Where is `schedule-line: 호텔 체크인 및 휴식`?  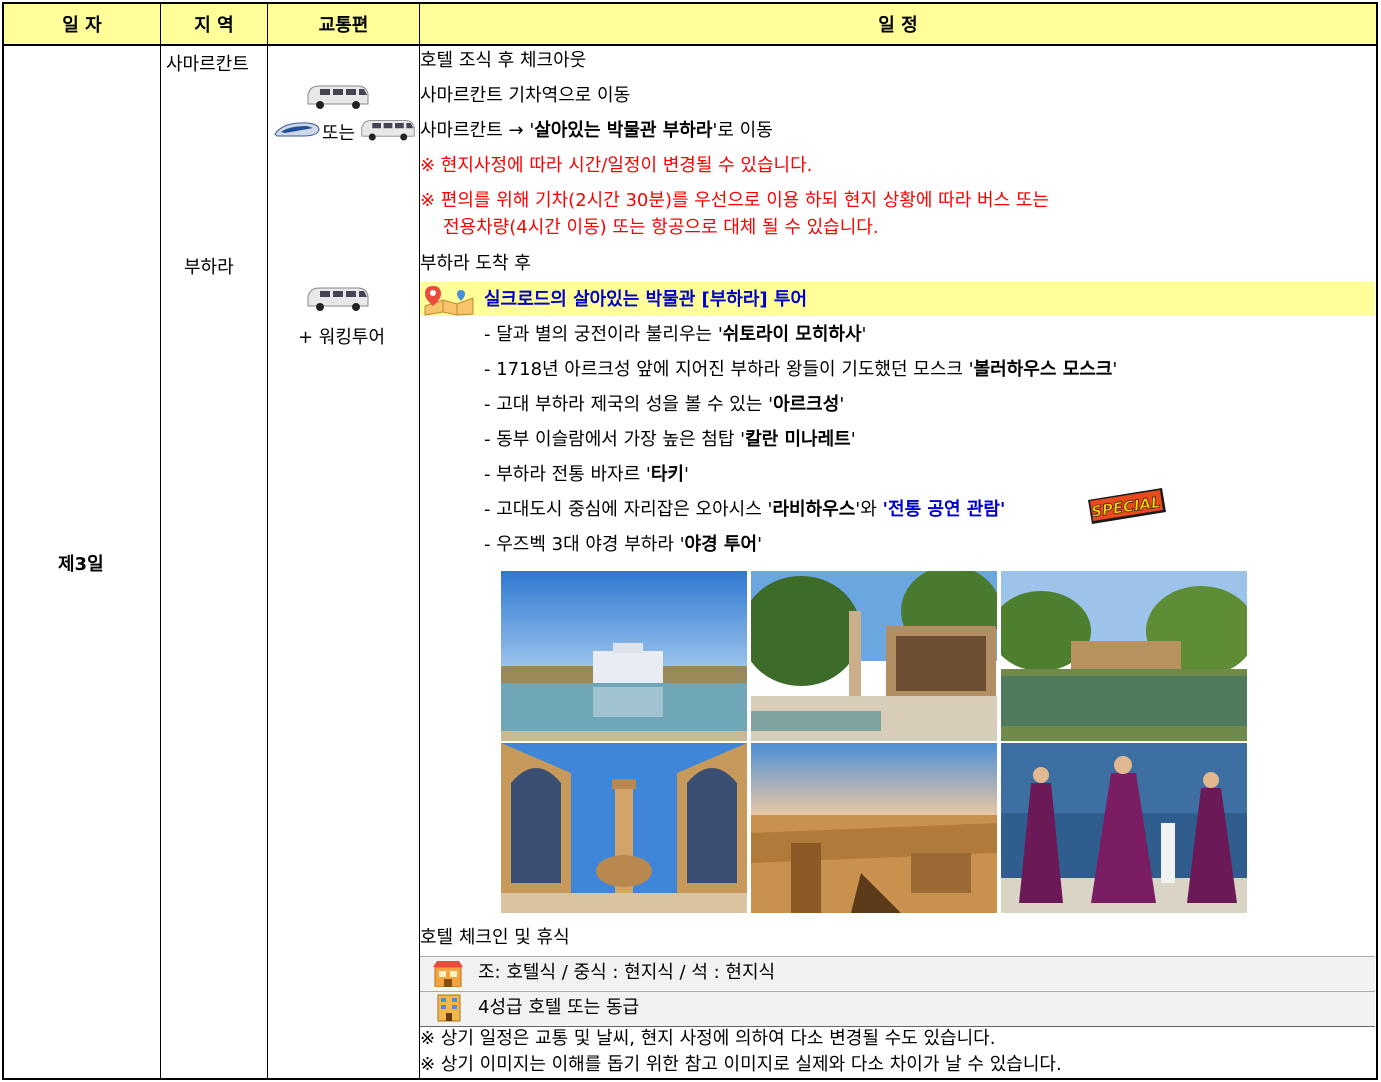 schedule-line: 호텔 체크인 및 휴식 is located at coordinates (495, 937).